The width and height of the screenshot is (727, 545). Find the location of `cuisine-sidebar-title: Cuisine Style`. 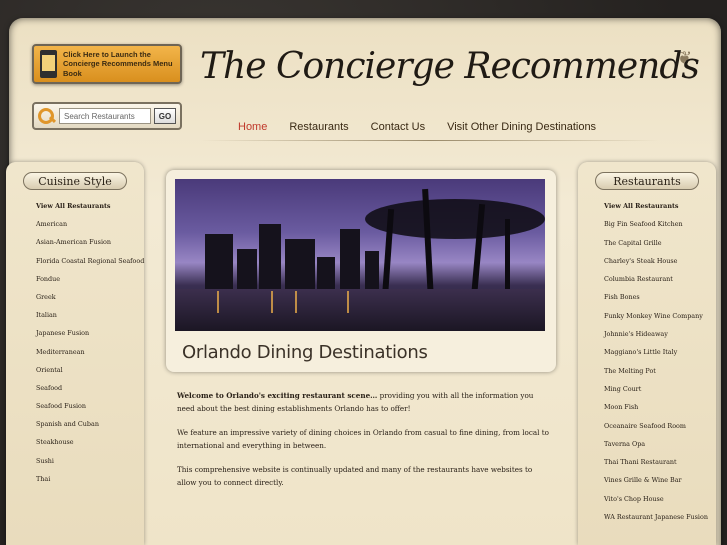

cuisine-sidebar-title: Cuisine Style is located at coordinates (75, 181).